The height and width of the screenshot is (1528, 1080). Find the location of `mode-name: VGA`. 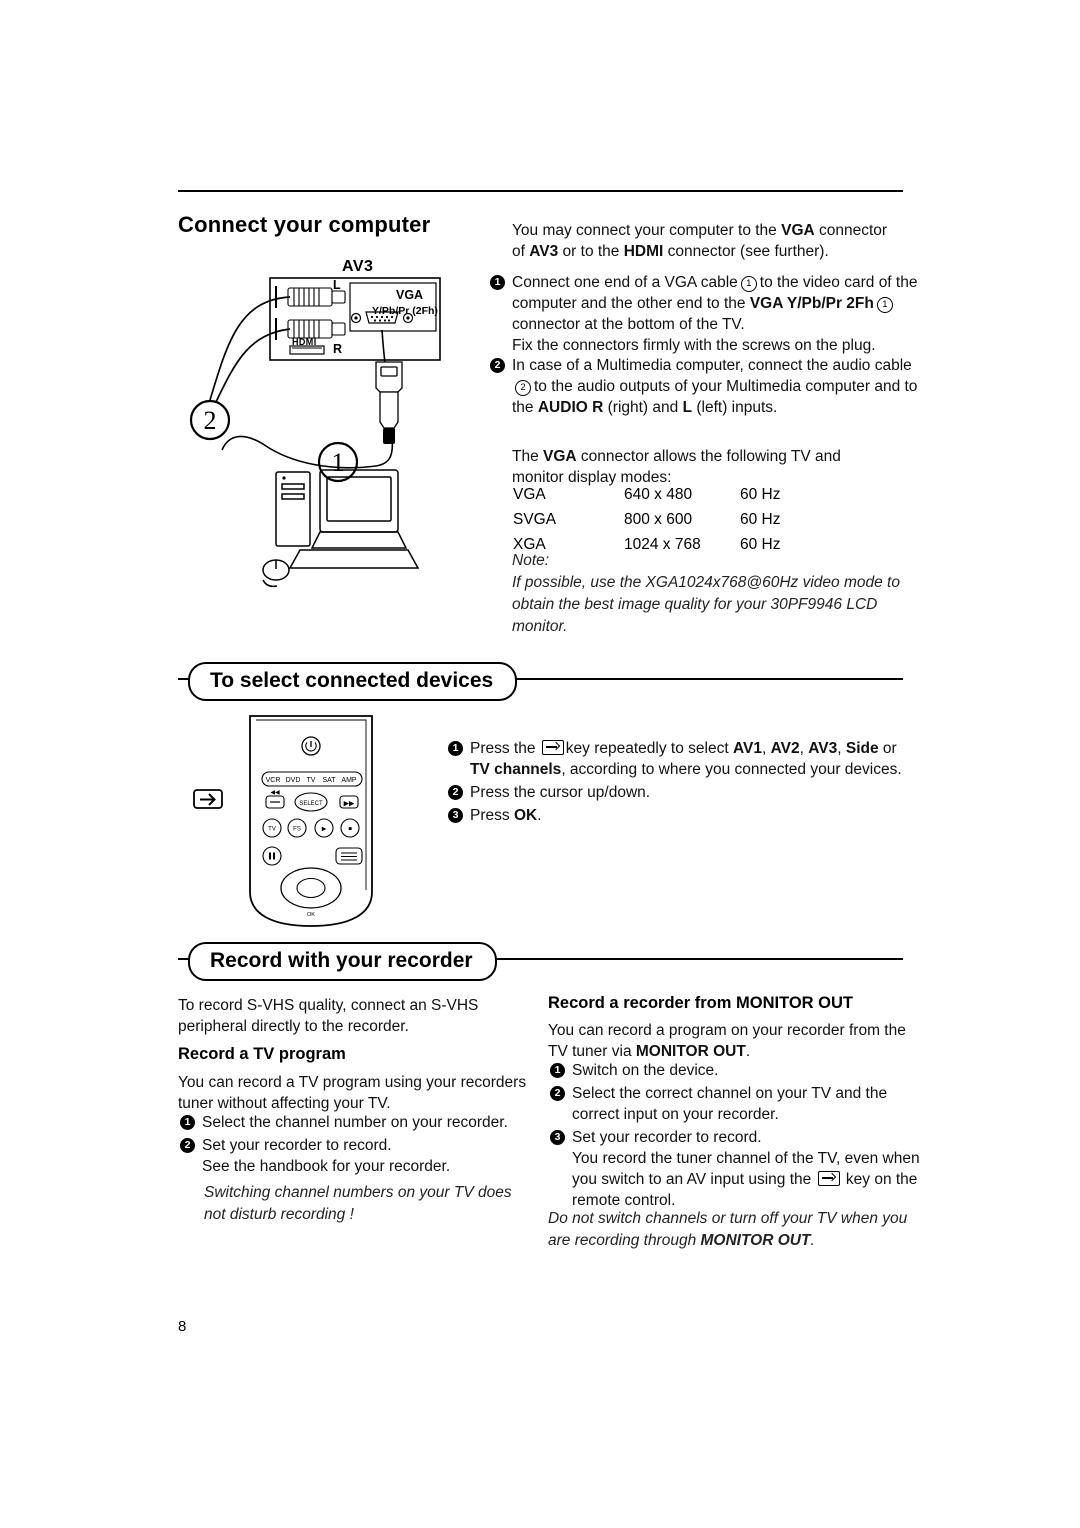

mode-name: VGA is located at coordinates (529, 494).